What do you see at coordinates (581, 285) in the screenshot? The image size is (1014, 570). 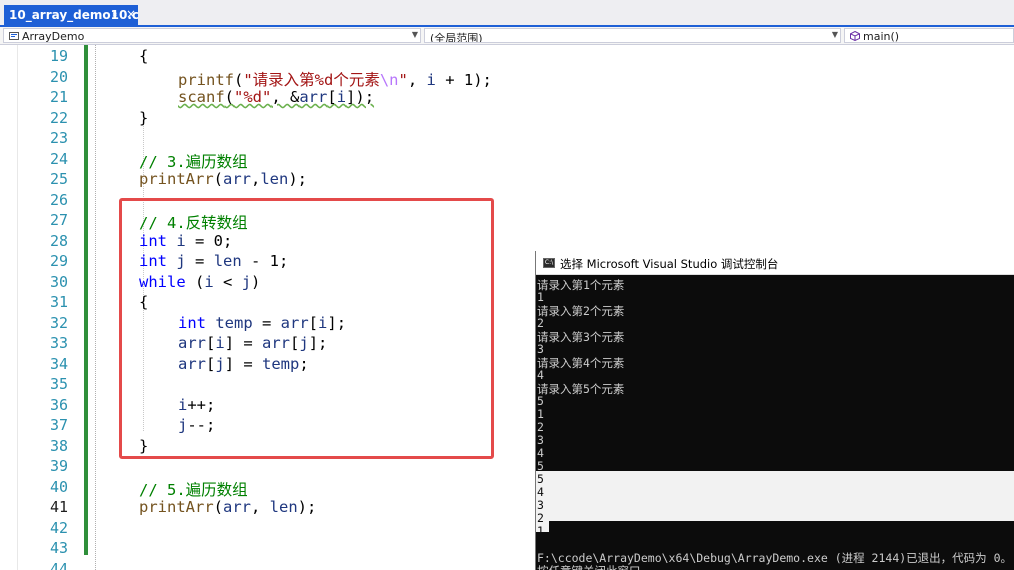 I see `console-line: 请录入第1个元素` at bounding box center [581, 285].